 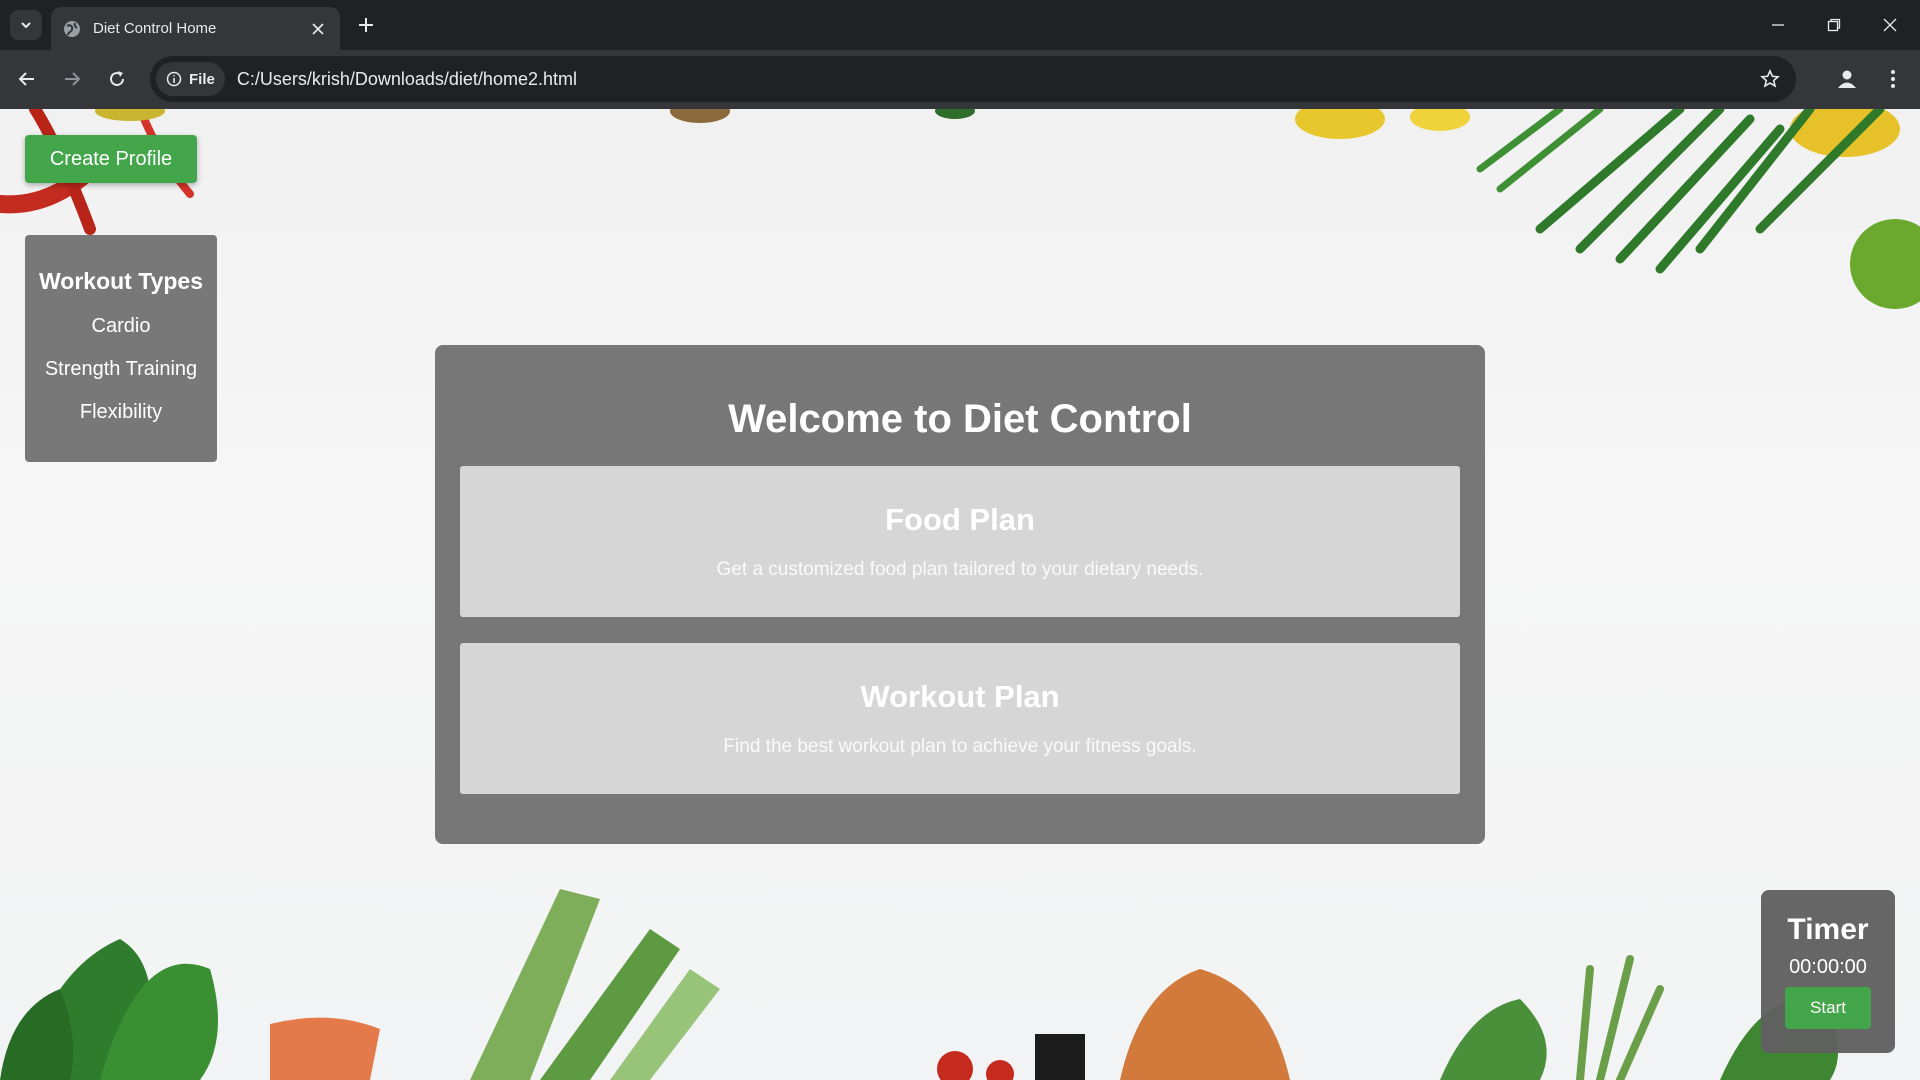 What do you see at coordinates (1847, 79) in the screenshot?
I see `profile-icon` at bounding box center [1847, 79].